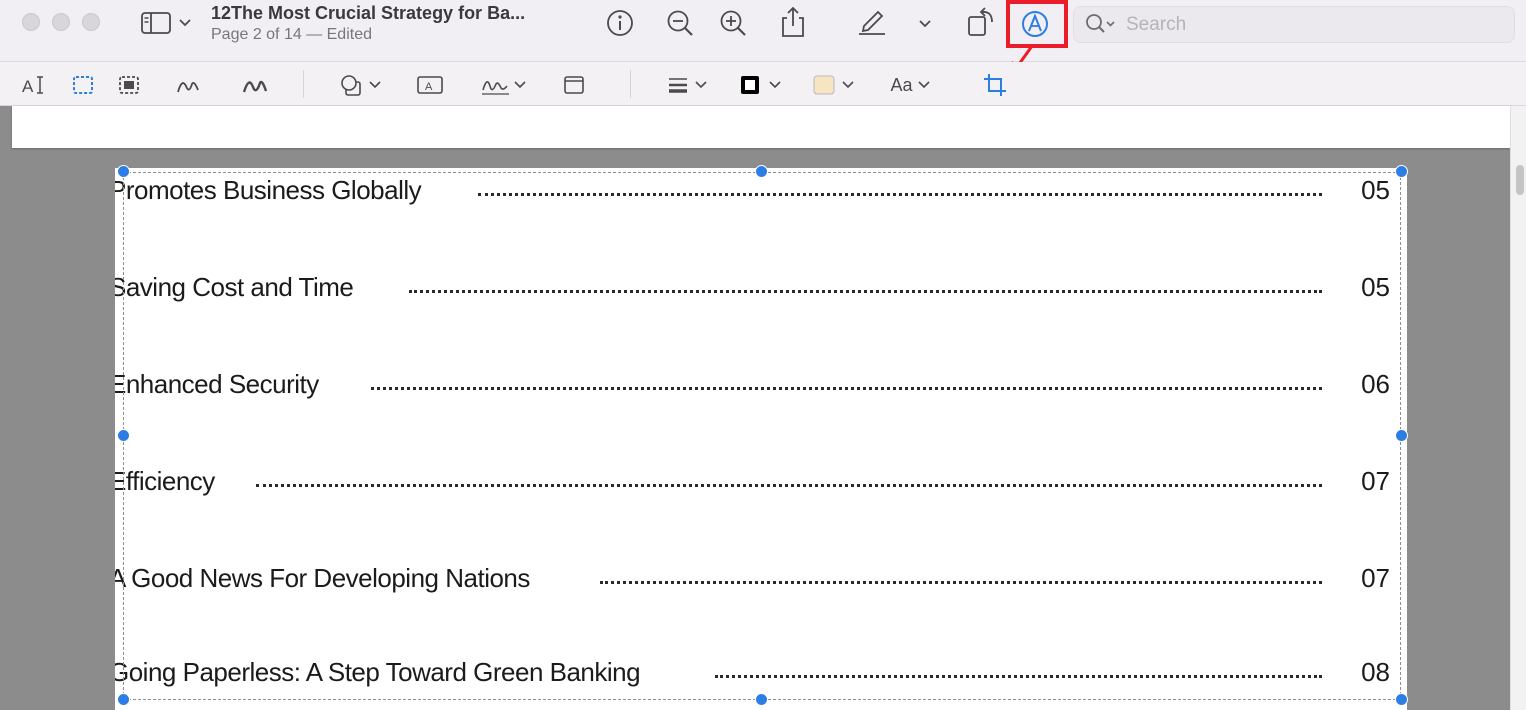 This screenshot has height=710, width=1526. I want to click on crop-icon, so click(995, 85).